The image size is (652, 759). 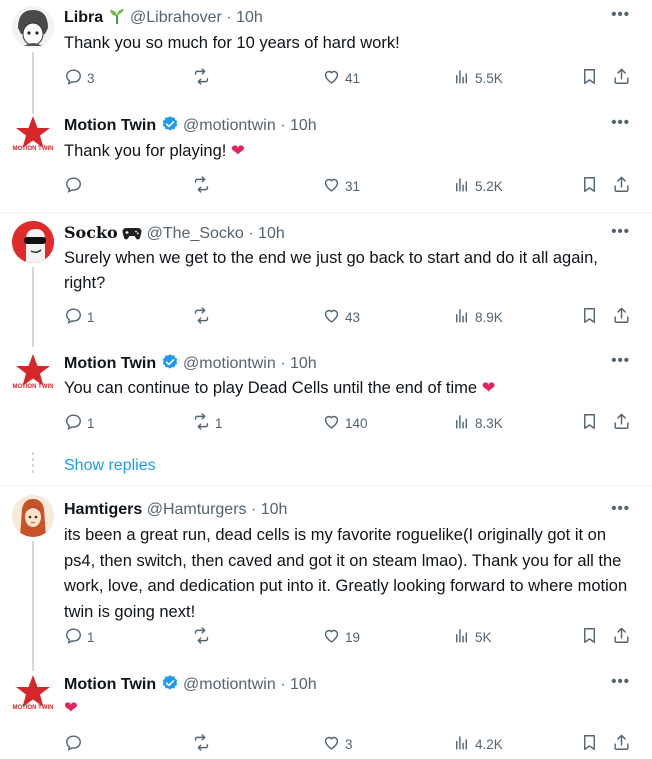 What do you see at coordinates (110, 466) in the screenshot?
I see `show-replies-link: Show replies` at bounding box center [110, 466].